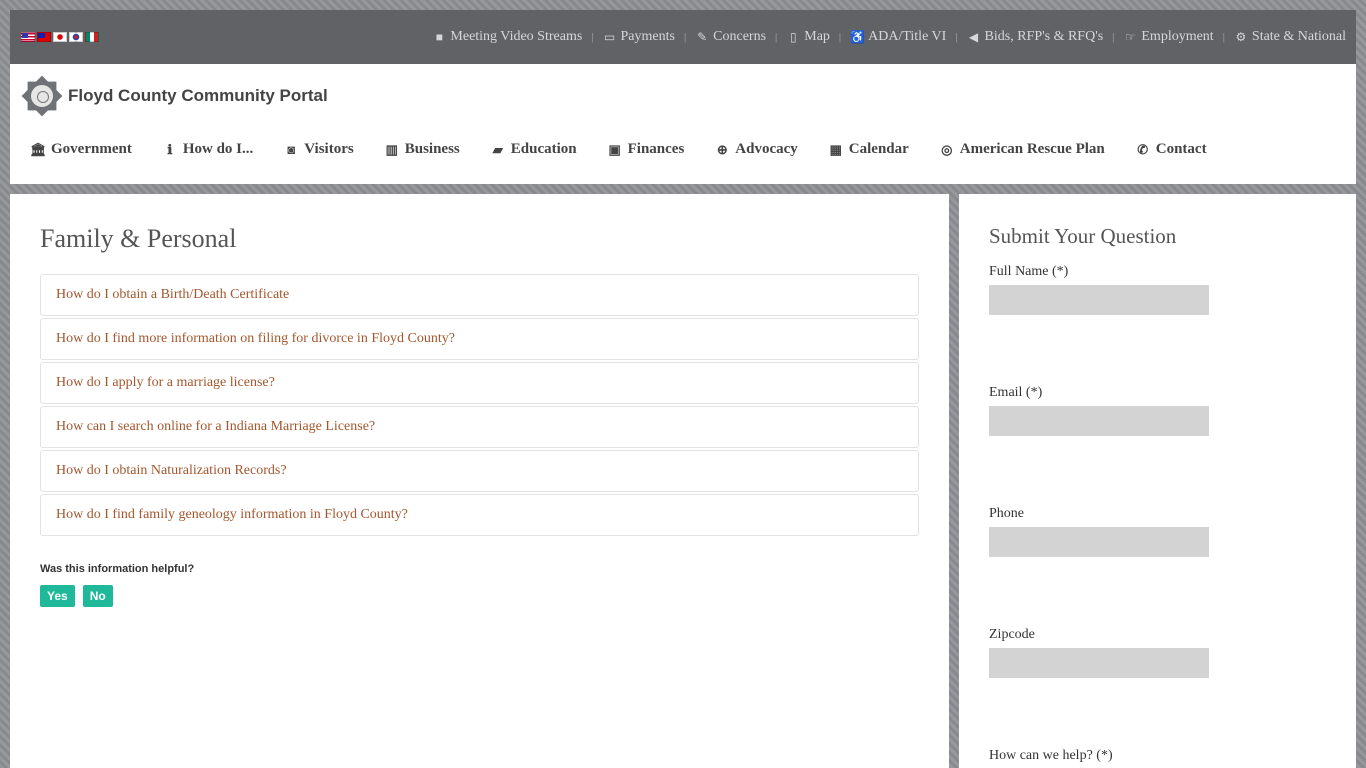  I want to click on form-group-email: Email (*), so click(1157, 410).